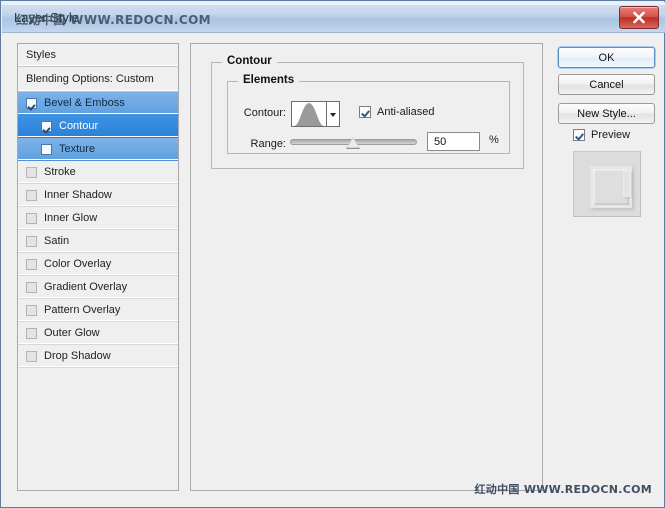 The image size is (665, 508). What do you see at coordinates (406, 112) in the screenshot?
I see `anti-aliased-label: Anti-aliased` at bounding box center [406, 112].